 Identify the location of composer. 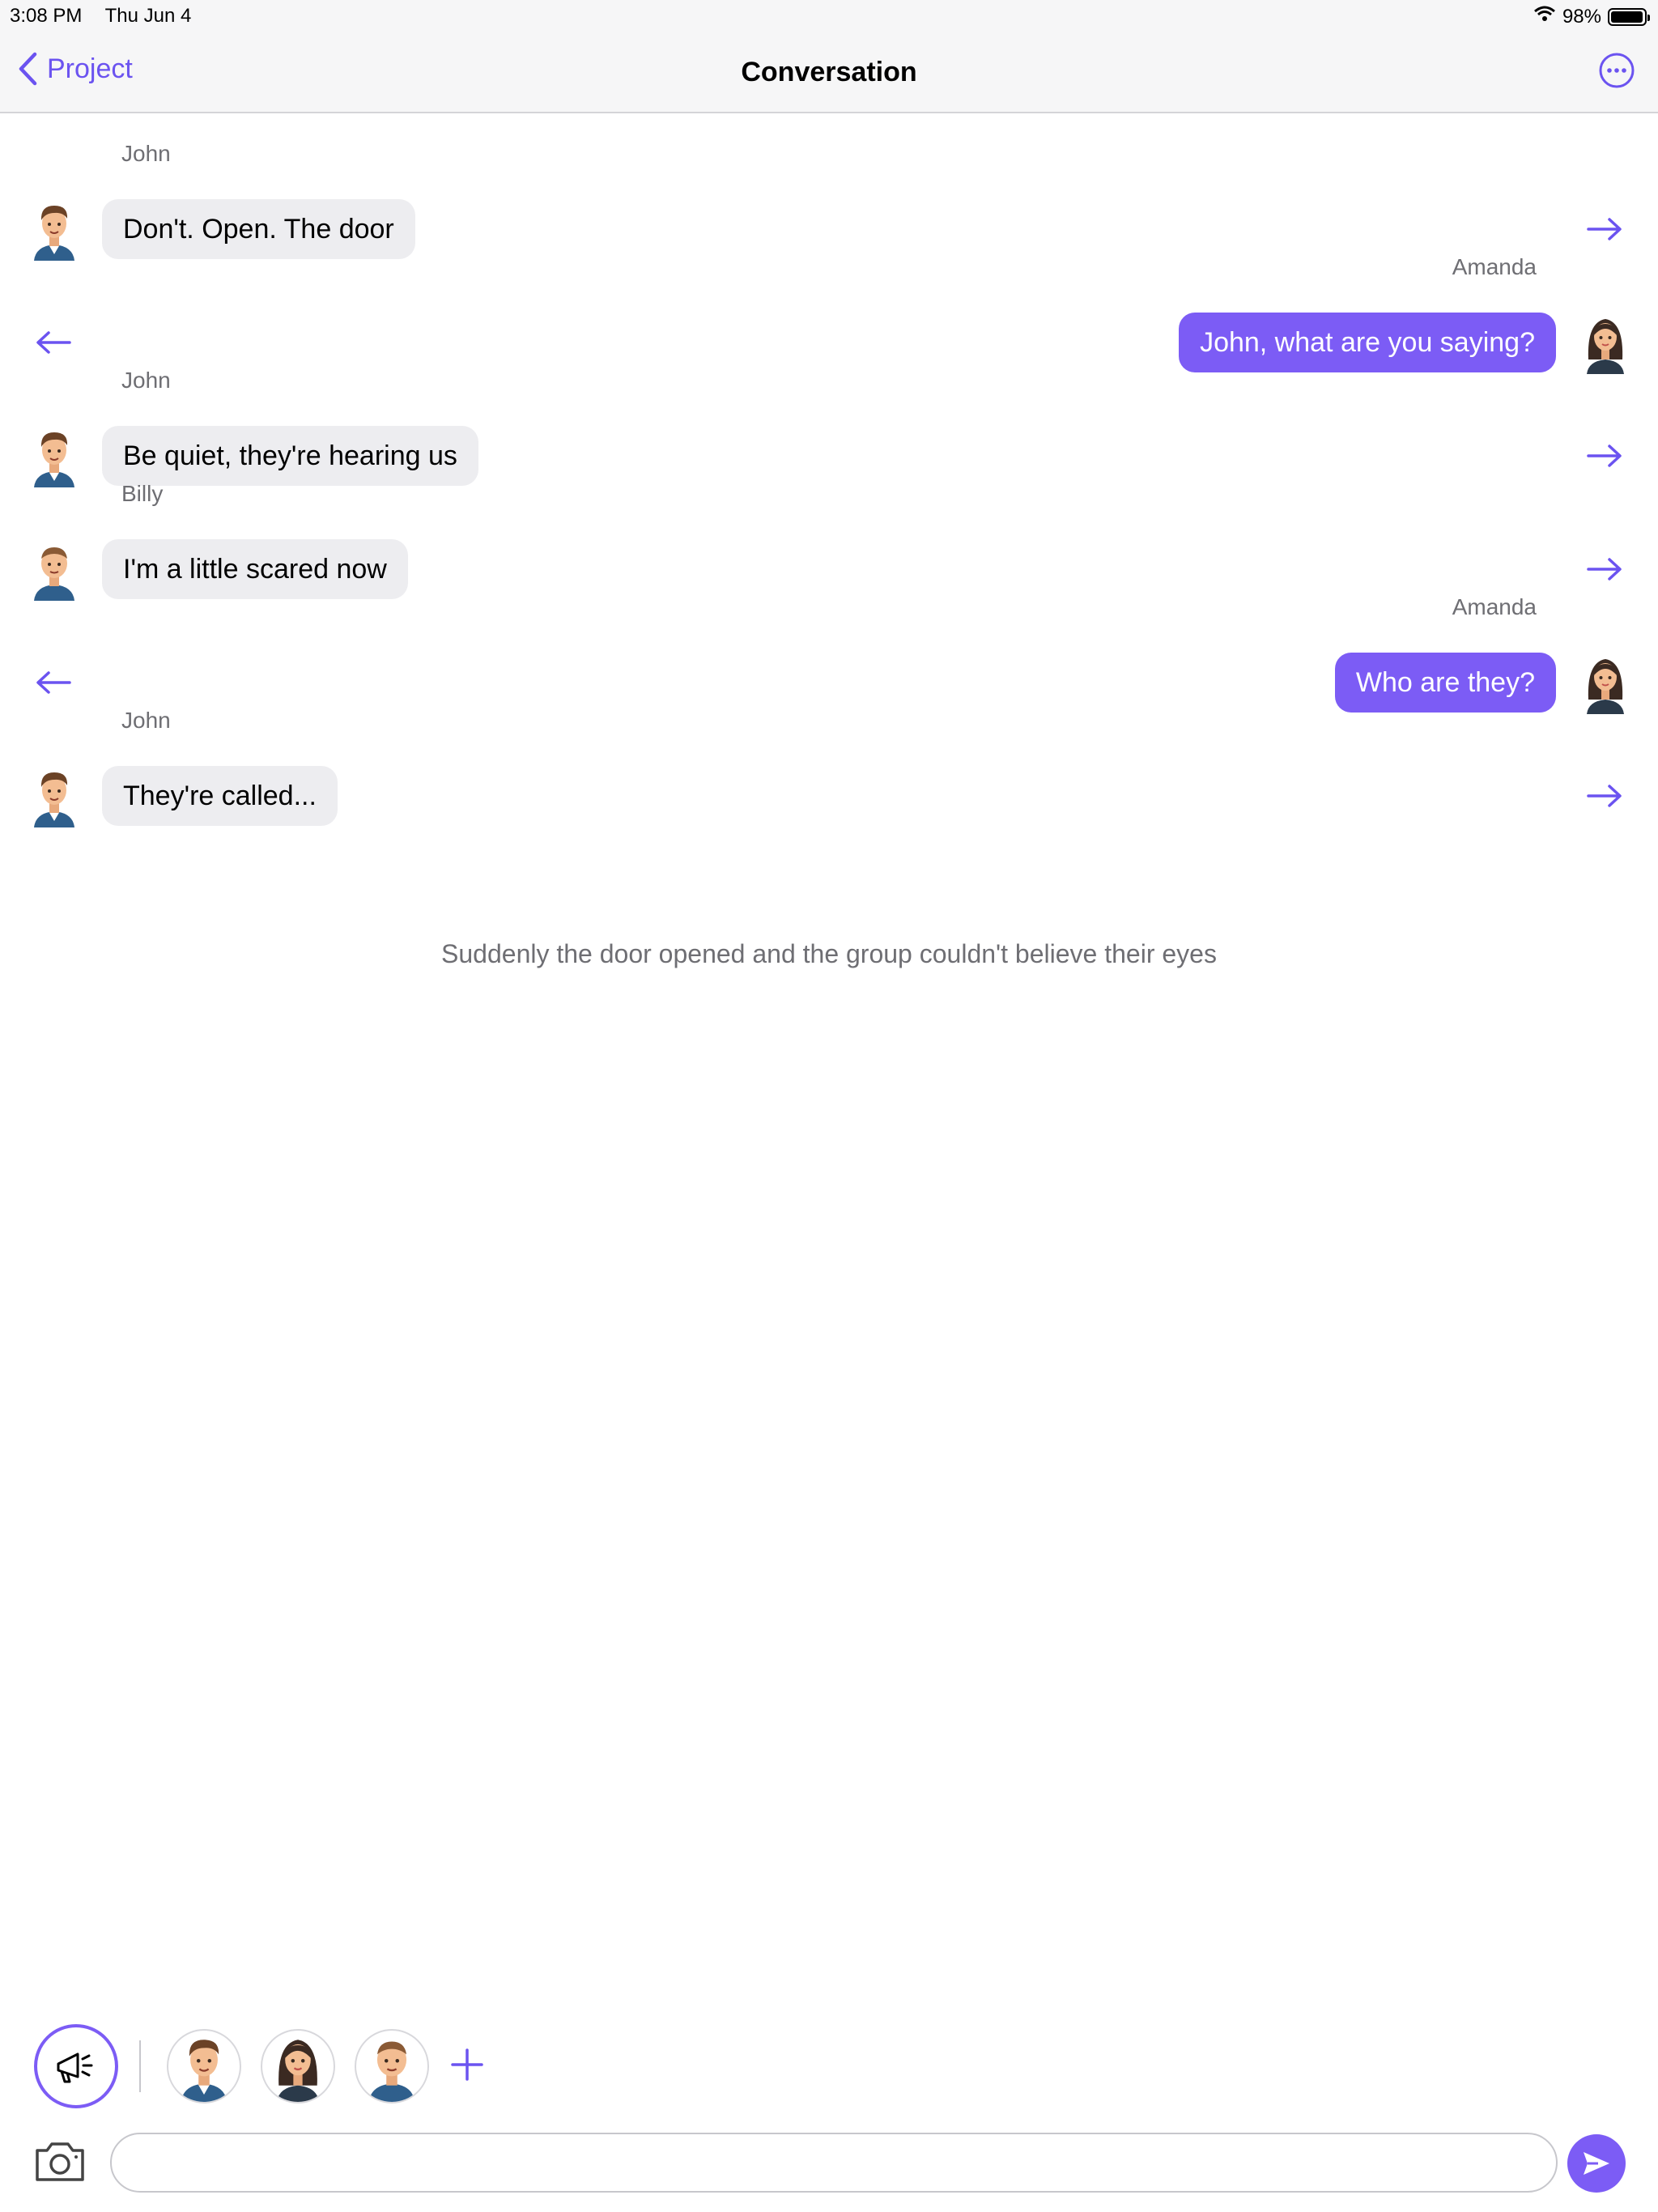
(829, 2164).